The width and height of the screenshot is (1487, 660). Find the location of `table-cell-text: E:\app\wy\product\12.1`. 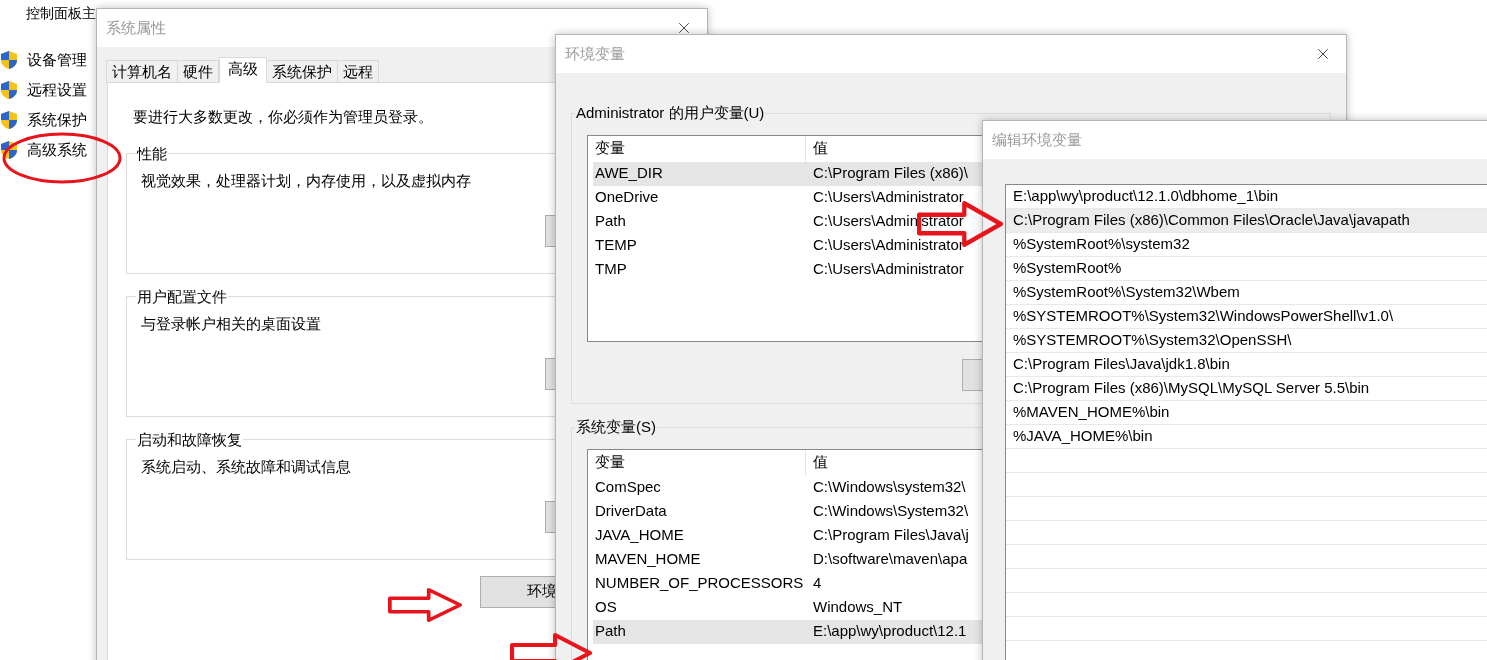

table-cell-text: E:\app\wy\product\12.1 is located at coordinates (889, 631).